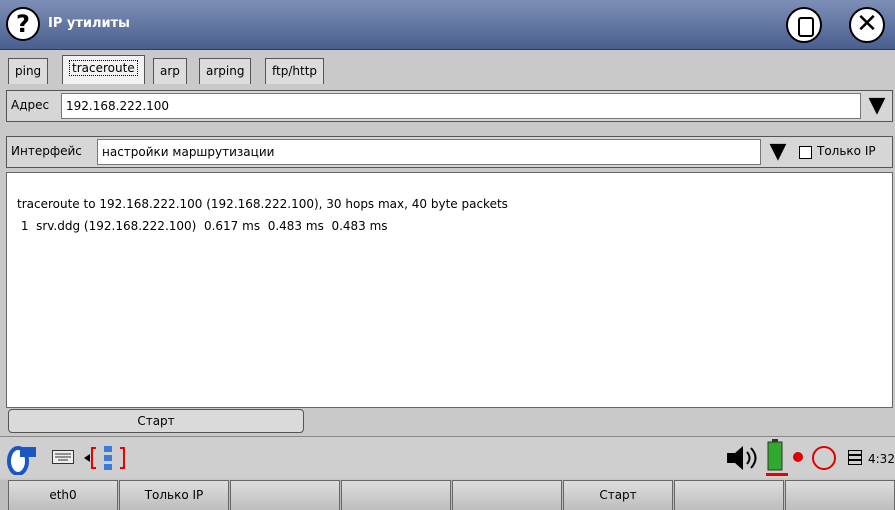 Image resolution: width=895 pixels, height=510 pixels. What do you see at coordinates (63, 495) in the screenshot?
I see `softkey-eth0: eth0` at bounding box center [63, 495].